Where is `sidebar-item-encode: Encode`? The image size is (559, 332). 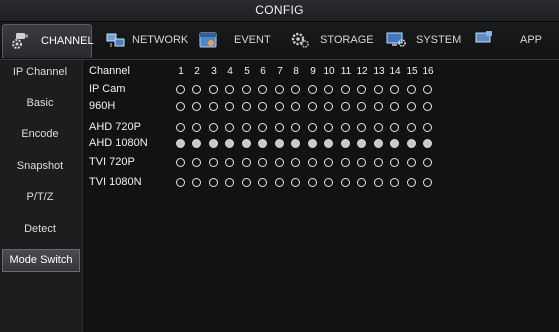 sidebar-item-encode: Encode is located at coordinates (40, 134).